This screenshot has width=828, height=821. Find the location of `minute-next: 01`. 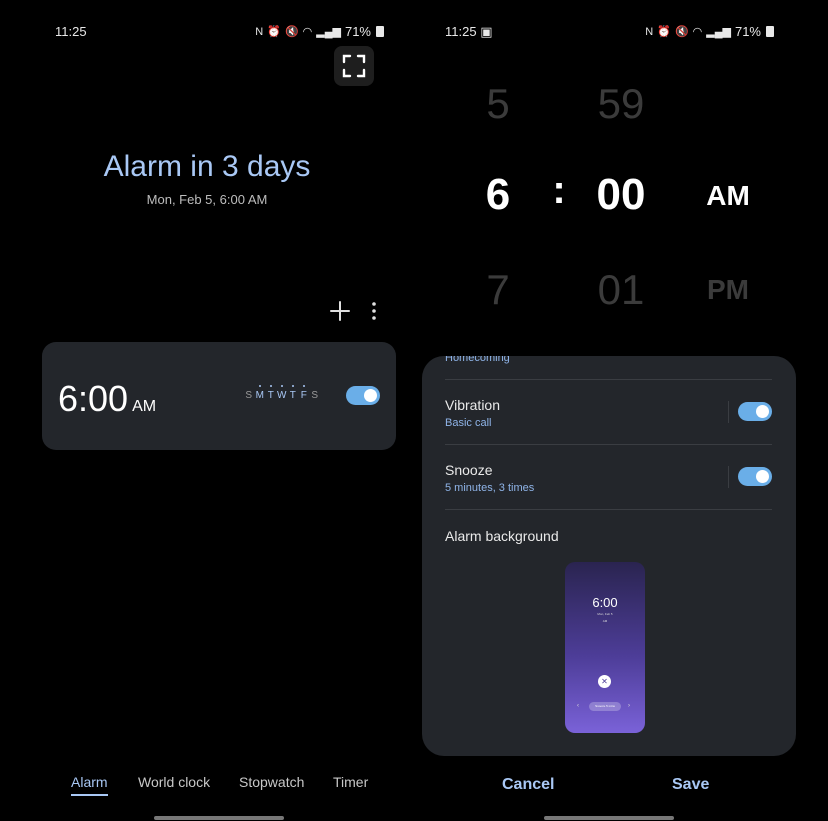

minute-next: 01 is located at coordinates (621, 290).